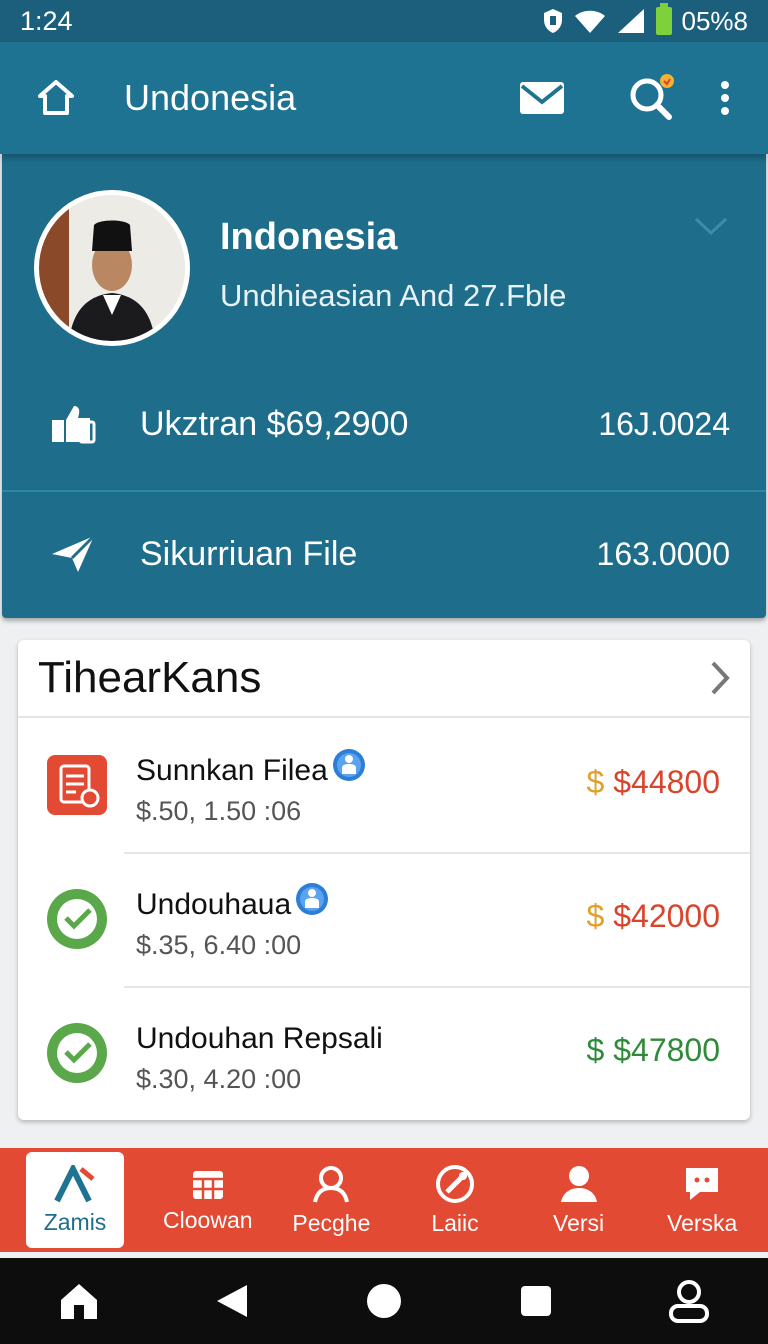 Image resolution: width=768 pixels, height=1344 pixels. I want to click on transaction-title-text: Undouhan Repsali, so click(259, 1038).